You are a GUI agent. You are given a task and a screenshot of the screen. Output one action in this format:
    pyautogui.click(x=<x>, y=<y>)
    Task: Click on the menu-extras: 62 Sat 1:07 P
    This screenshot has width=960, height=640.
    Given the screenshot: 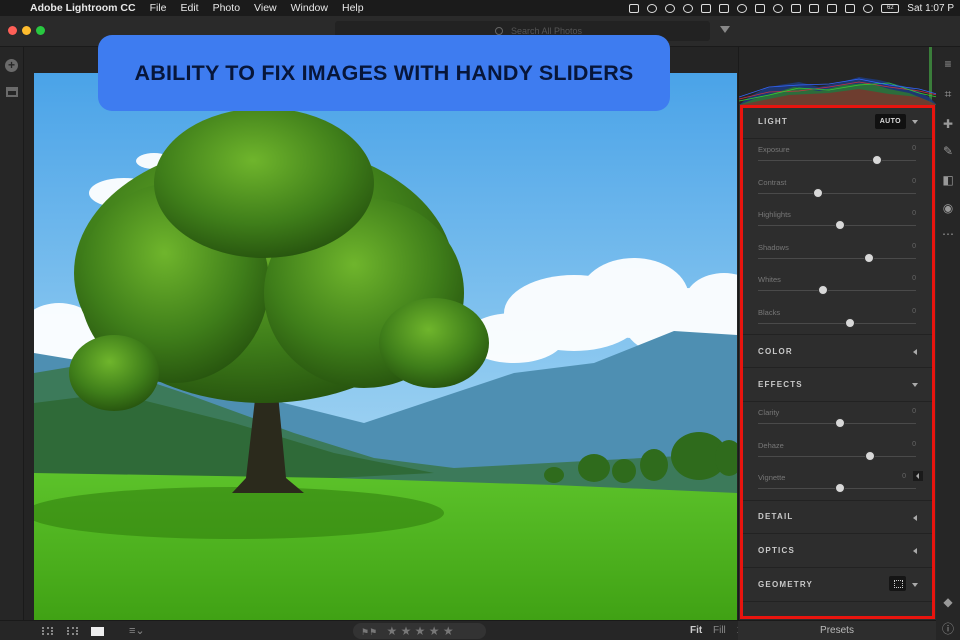 What is the action you would take?
    pyautogui.click(x=791, y=8)
    